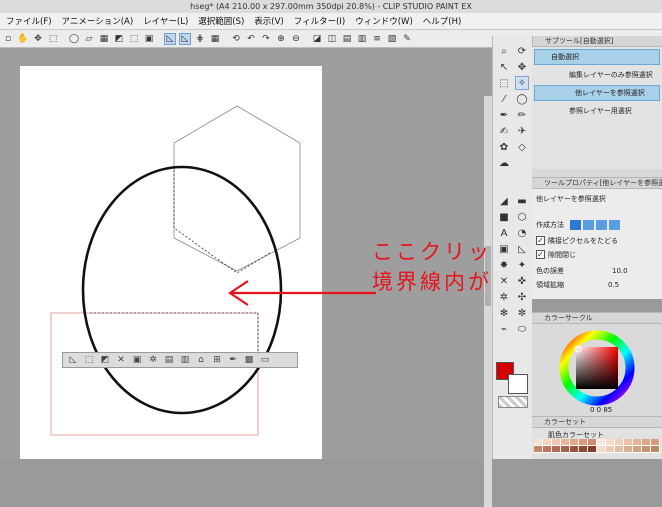 This screenshot has height=507, width=662. What do you see at coordinates (504, 201) in the screenshot?
I see `fill-tool-icon: ◢` at bounding box center [504, 201].